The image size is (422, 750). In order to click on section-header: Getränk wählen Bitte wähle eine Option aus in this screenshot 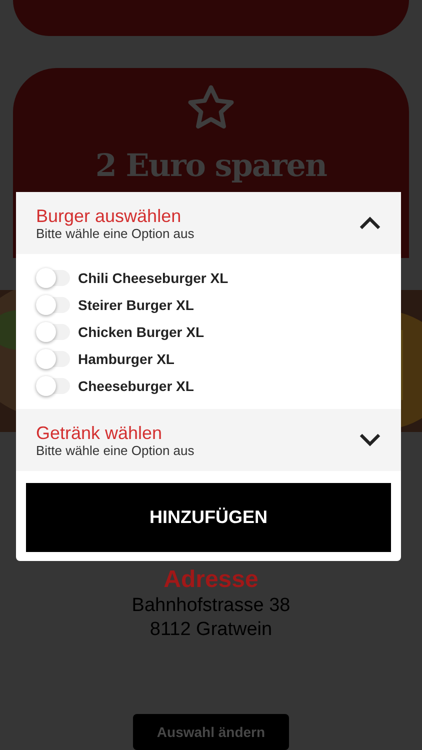, I will do `click(208, 440)`.